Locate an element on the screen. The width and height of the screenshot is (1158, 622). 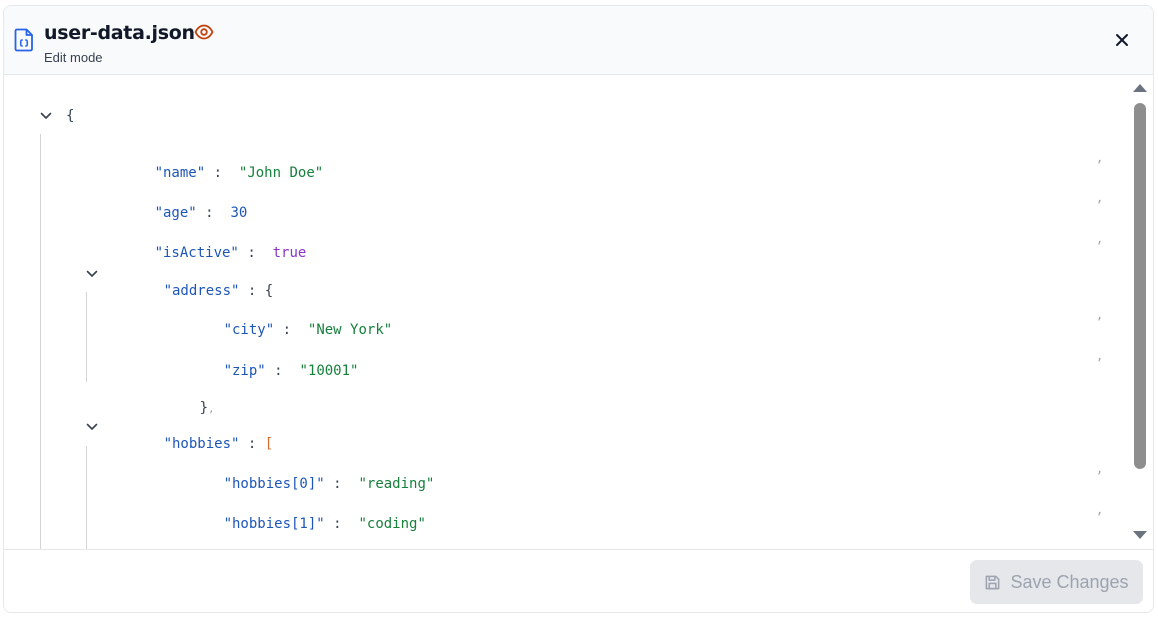
json-value: "10001" is located at coordinates (328, 371).